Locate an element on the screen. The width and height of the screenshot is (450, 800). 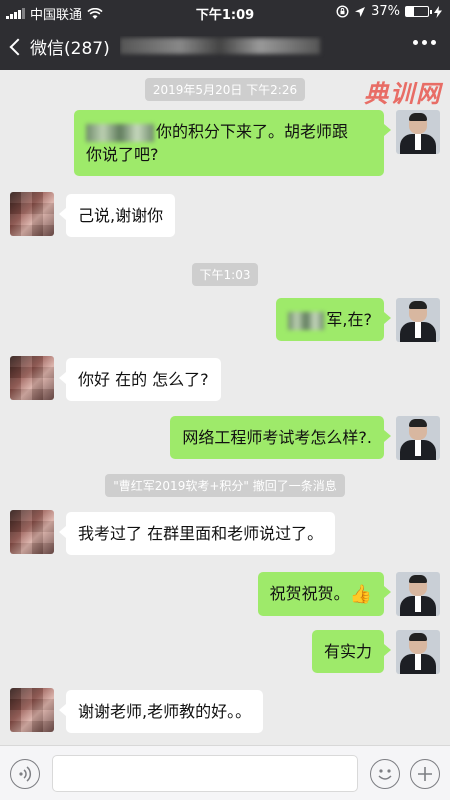
more-icon is located at coordinates (424, 42).